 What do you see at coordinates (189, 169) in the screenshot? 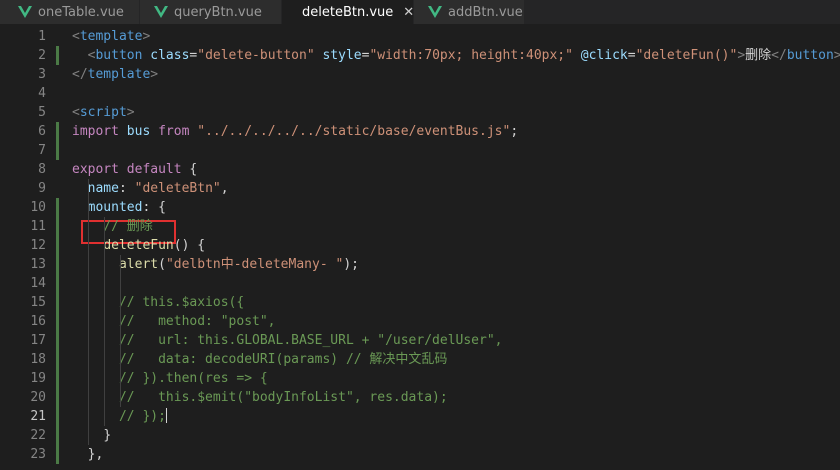
I see `code-token: {` at bounding box center [189, 169].